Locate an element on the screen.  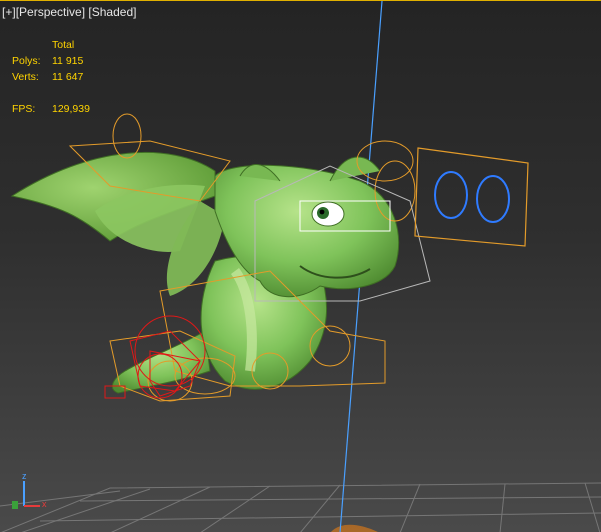
gizmo-x-label: x is located at coordinates (44, 504).